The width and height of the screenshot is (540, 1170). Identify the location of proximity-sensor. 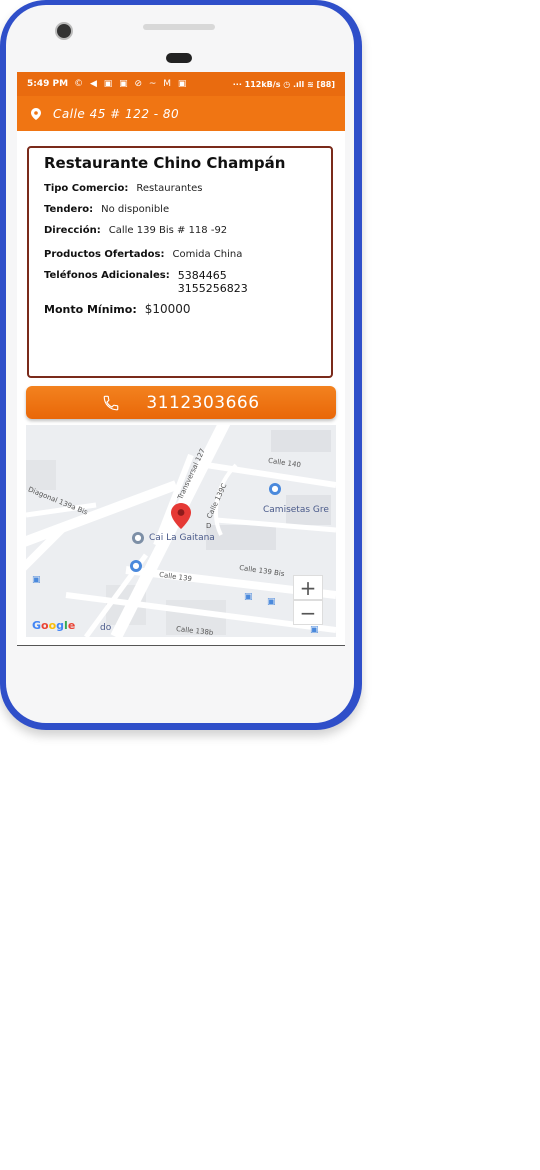
(179, 58).